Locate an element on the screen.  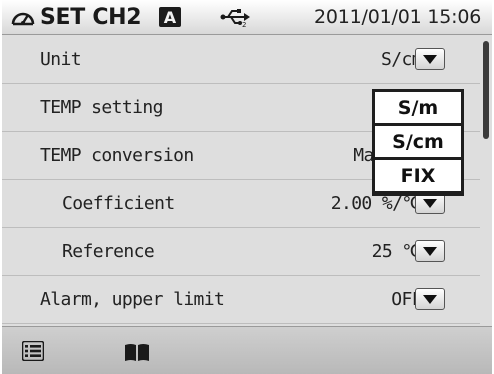
screen-title: SET CH2 is located at coordinates (91, 17).